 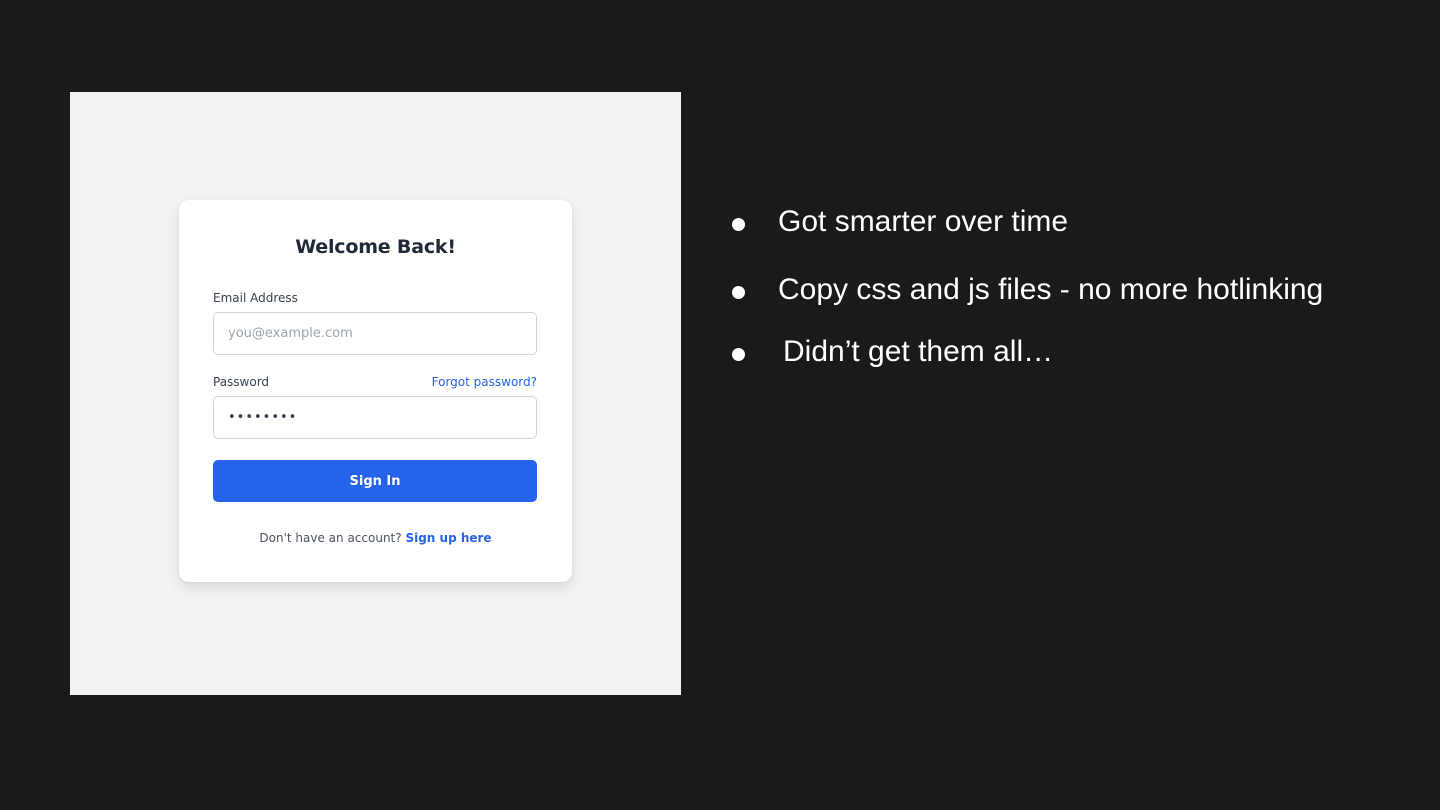 I want to click on sign-in-button: Sign In, so click(x=375, y=481).